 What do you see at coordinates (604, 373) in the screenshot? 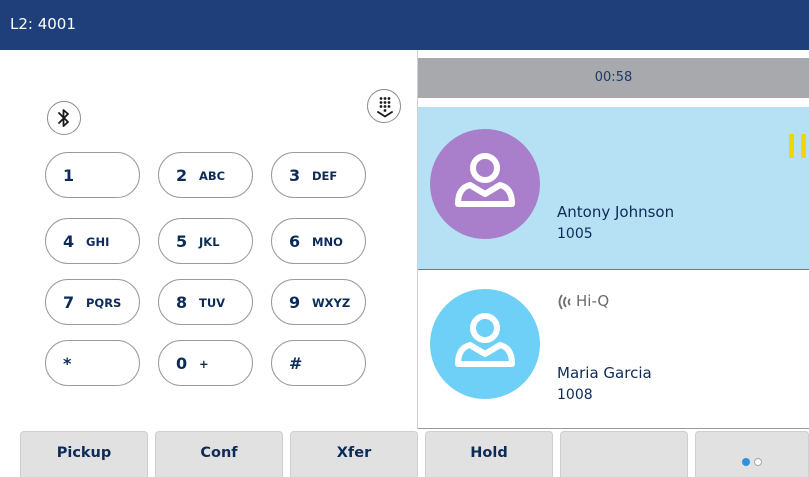
I see `caller-name: Maria Garcia` at bounding box center [604, 373].